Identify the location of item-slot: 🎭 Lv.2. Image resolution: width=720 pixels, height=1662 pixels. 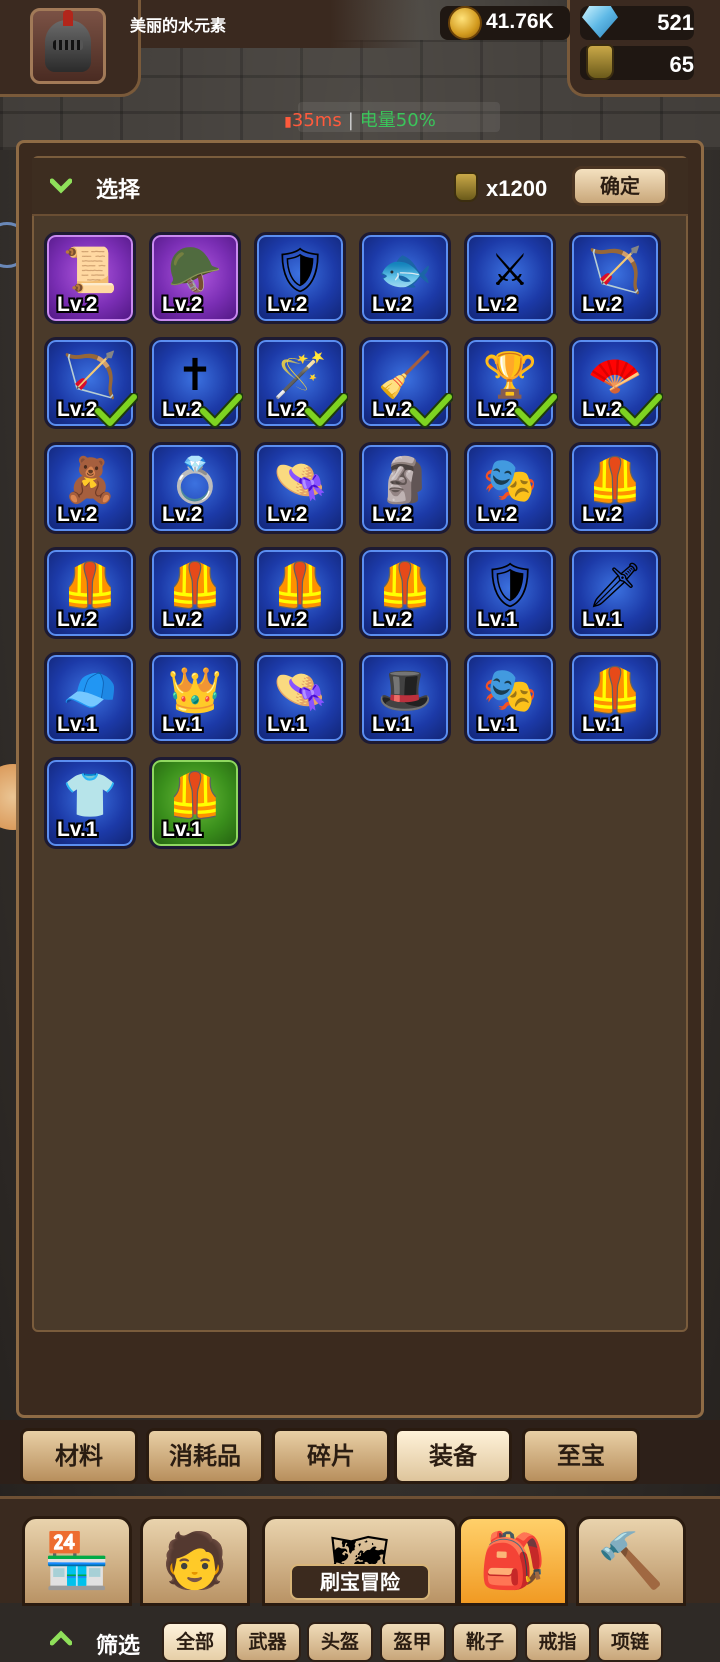
(510, 488).